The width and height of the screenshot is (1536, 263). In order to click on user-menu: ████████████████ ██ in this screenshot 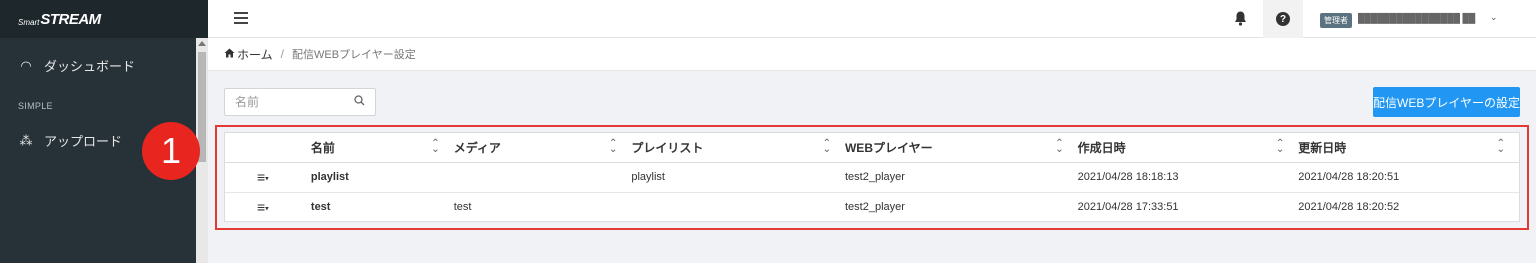, I will do `click(1416, 18)`.